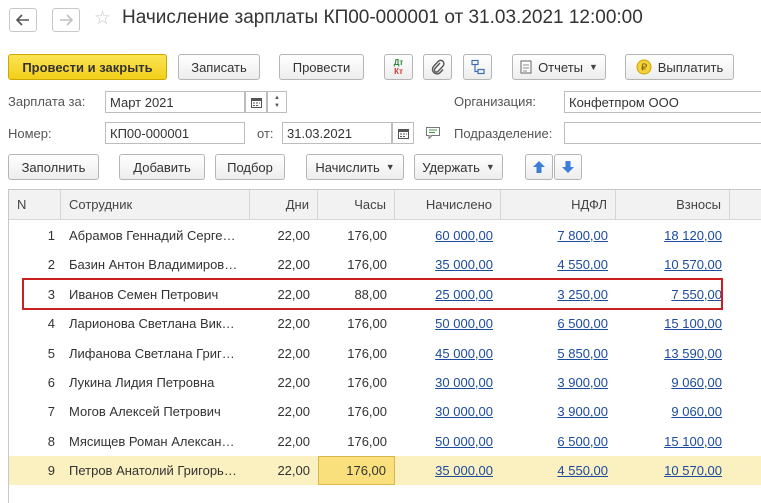  What do you see at coordinates (337, 133) in the screenshot?
I see `date-field: 31.03.2021` at bounding box center [337, 133].